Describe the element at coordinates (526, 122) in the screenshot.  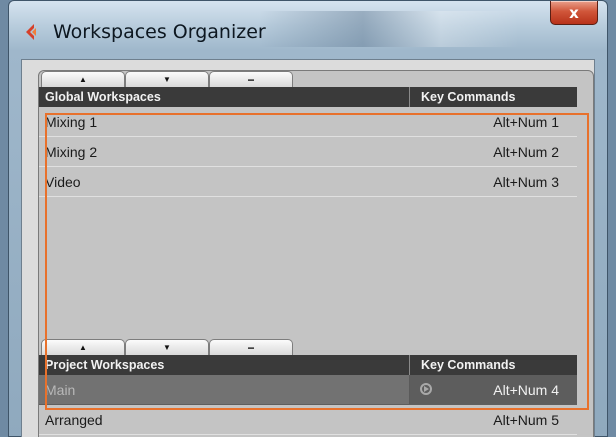
I see `workspace-key-command: Alt+Num 1` at that location.